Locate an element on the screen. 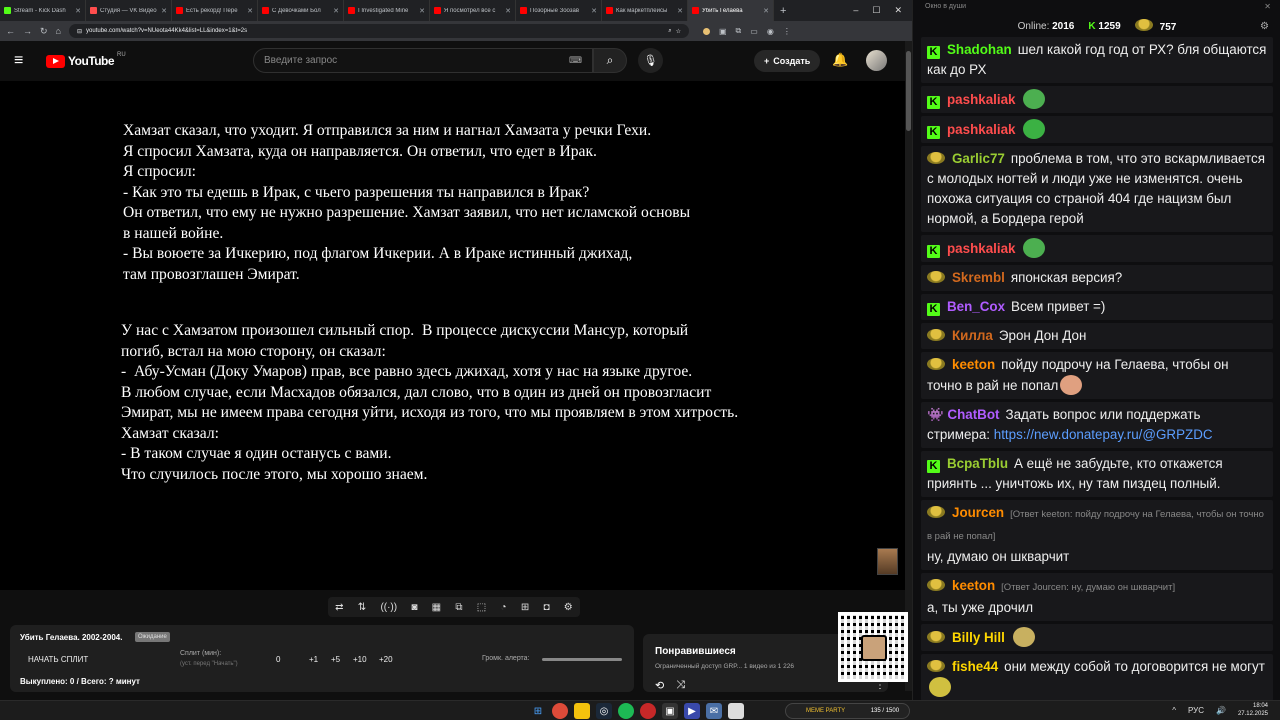 Image resolution: width=1280 pixels, height=720 pixels. search-button: ⌕ is located at coordinates (610, 60).